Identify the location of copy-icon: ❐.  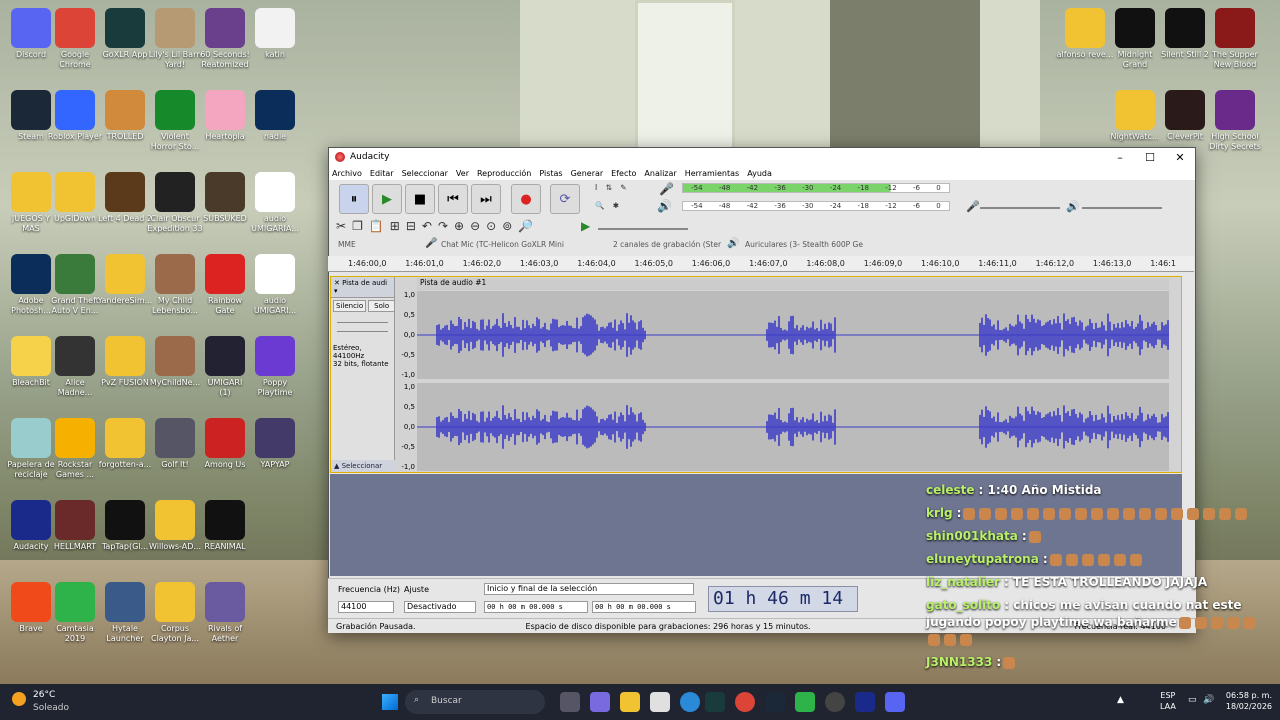
(360, 226).